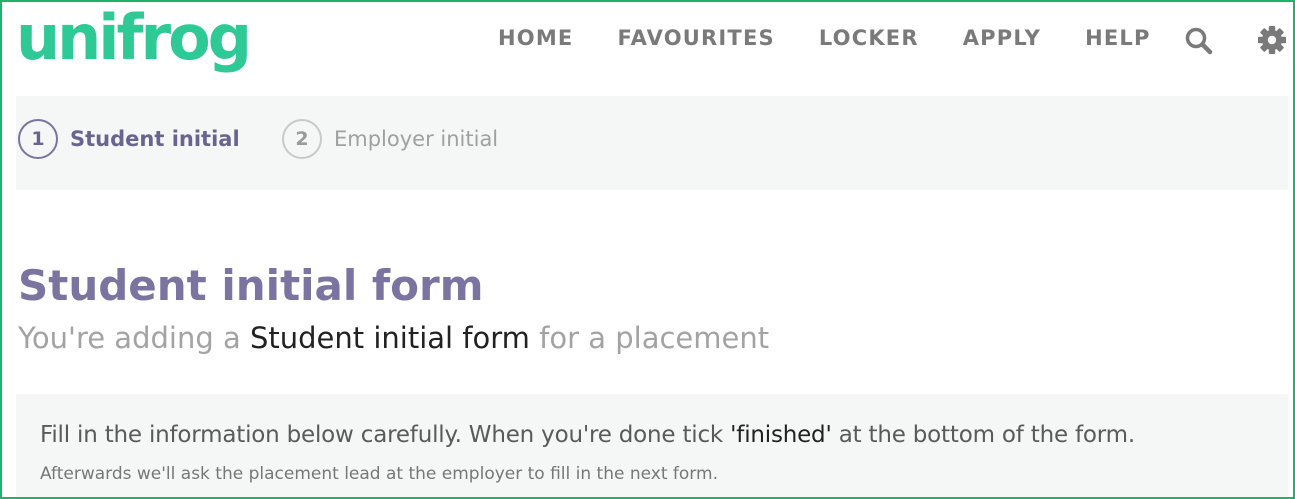  What do you see at coordinates (649, 338) in the screenshot?
I see `subtitle-suffix: for a placement` at bounding box center [649, 338].